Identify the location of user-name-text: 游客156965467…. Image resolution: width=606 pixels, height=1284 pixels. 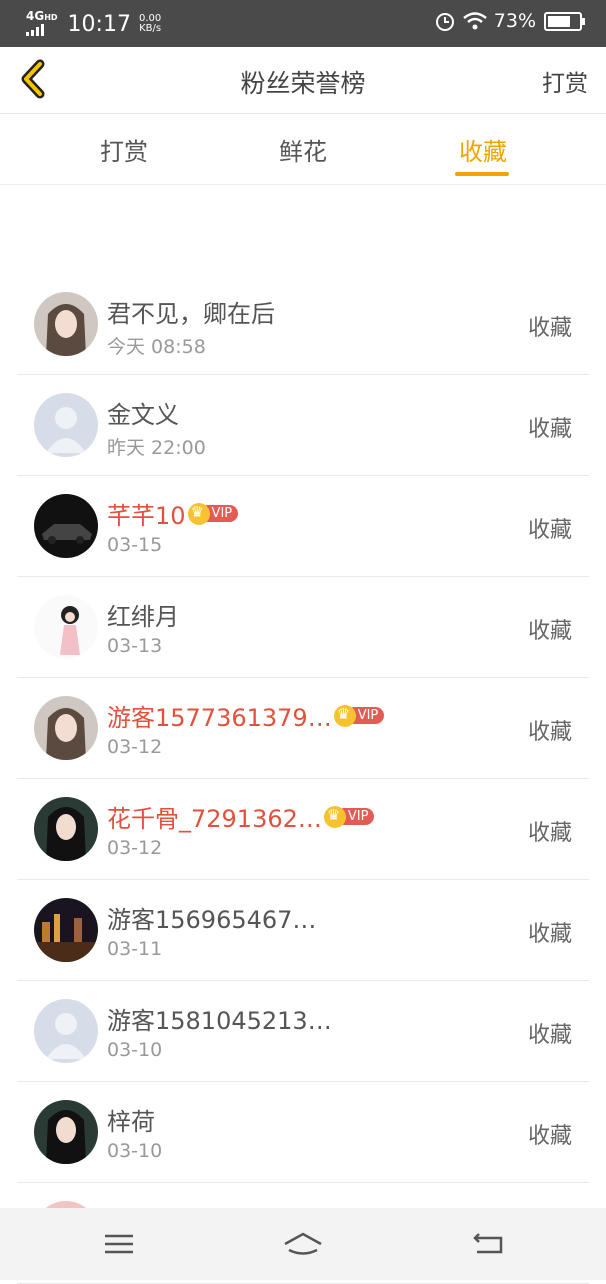
(212, 920).